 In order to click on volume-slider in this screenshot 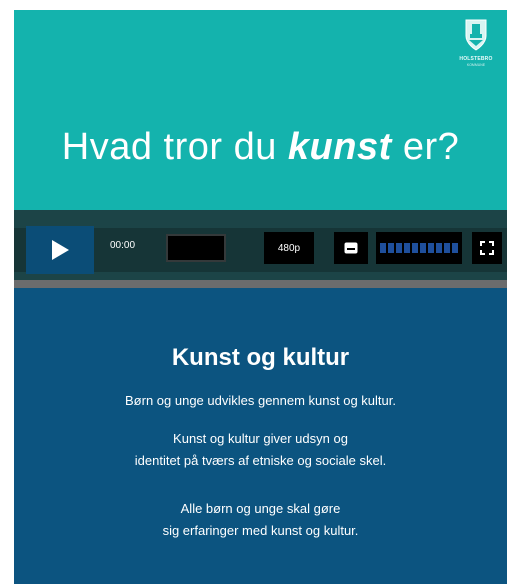, I will do `click(419, 248)`.